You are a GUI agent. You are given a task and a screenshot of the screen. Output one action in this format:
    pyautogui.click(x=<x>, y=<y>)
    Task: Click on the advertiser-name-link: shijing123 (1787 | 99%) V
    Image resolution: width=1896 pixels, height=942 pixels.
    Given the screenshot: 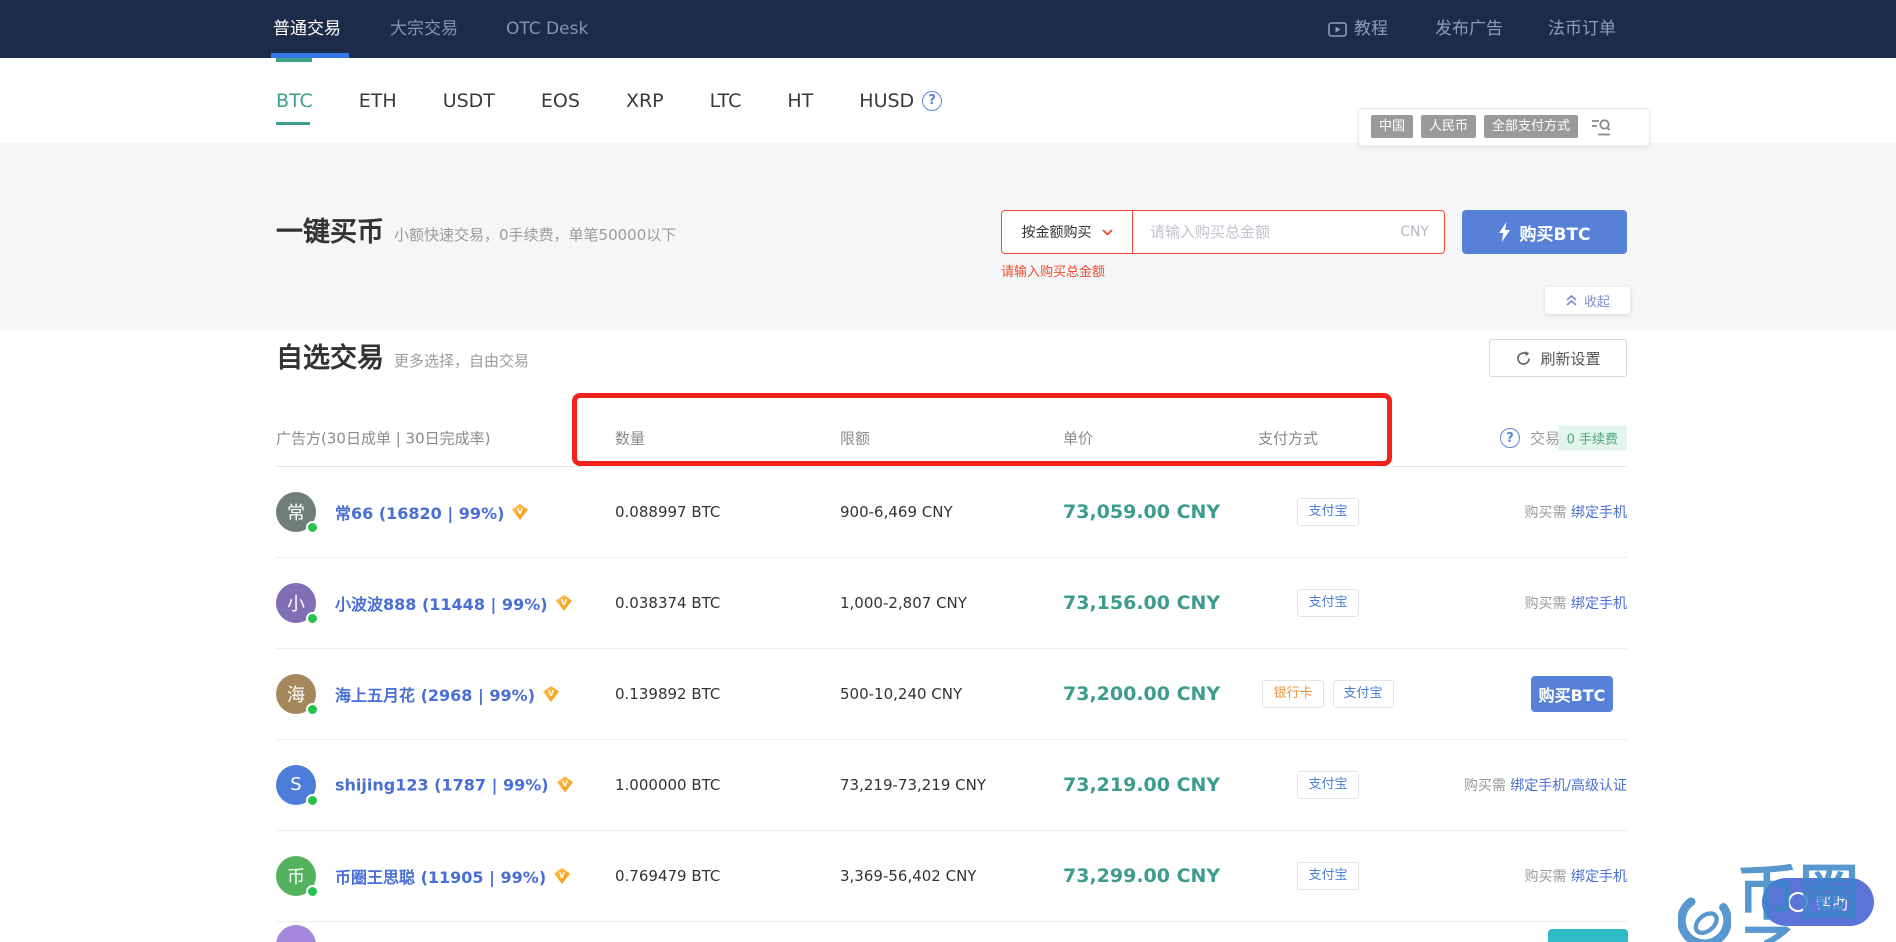 What is the action you would take?
    pyautogui.click(x=454, y=784)
    